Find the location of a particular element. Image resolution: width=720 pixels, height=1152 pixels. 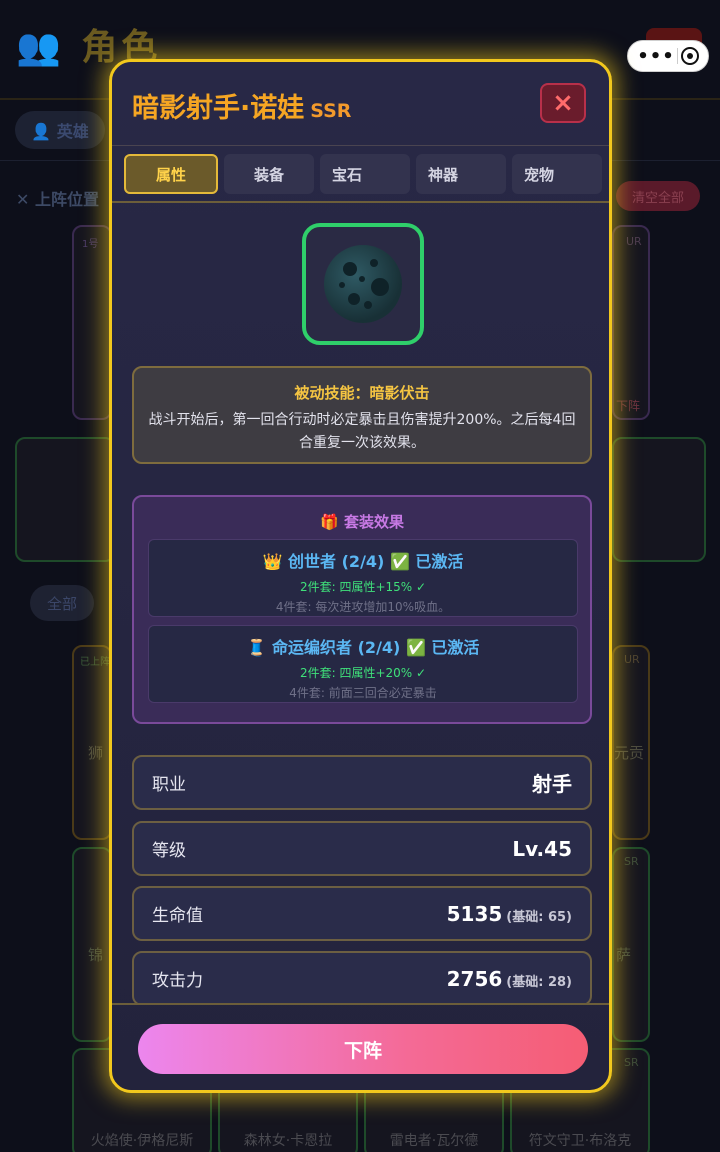

hero-title: 暗影射手·诺娃 SSR is located at coordinates (241, 105).